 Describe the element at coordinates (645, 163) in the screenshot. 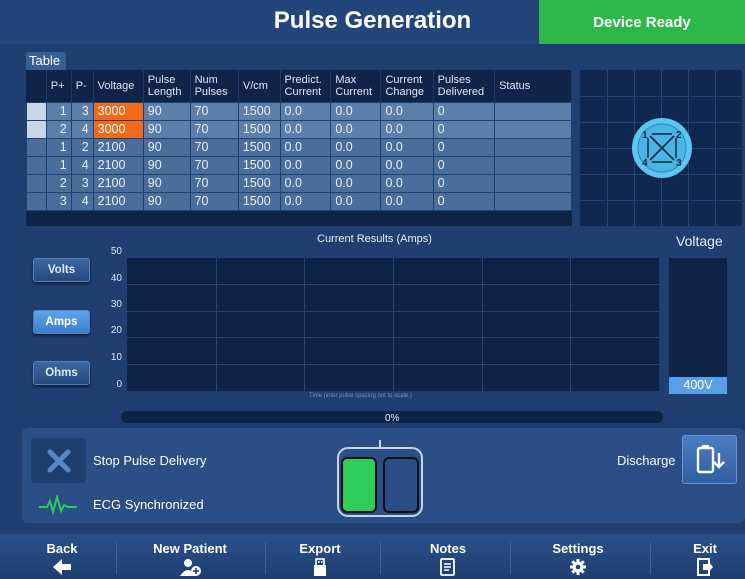

I see `electrode-label-4: 4` at that location.